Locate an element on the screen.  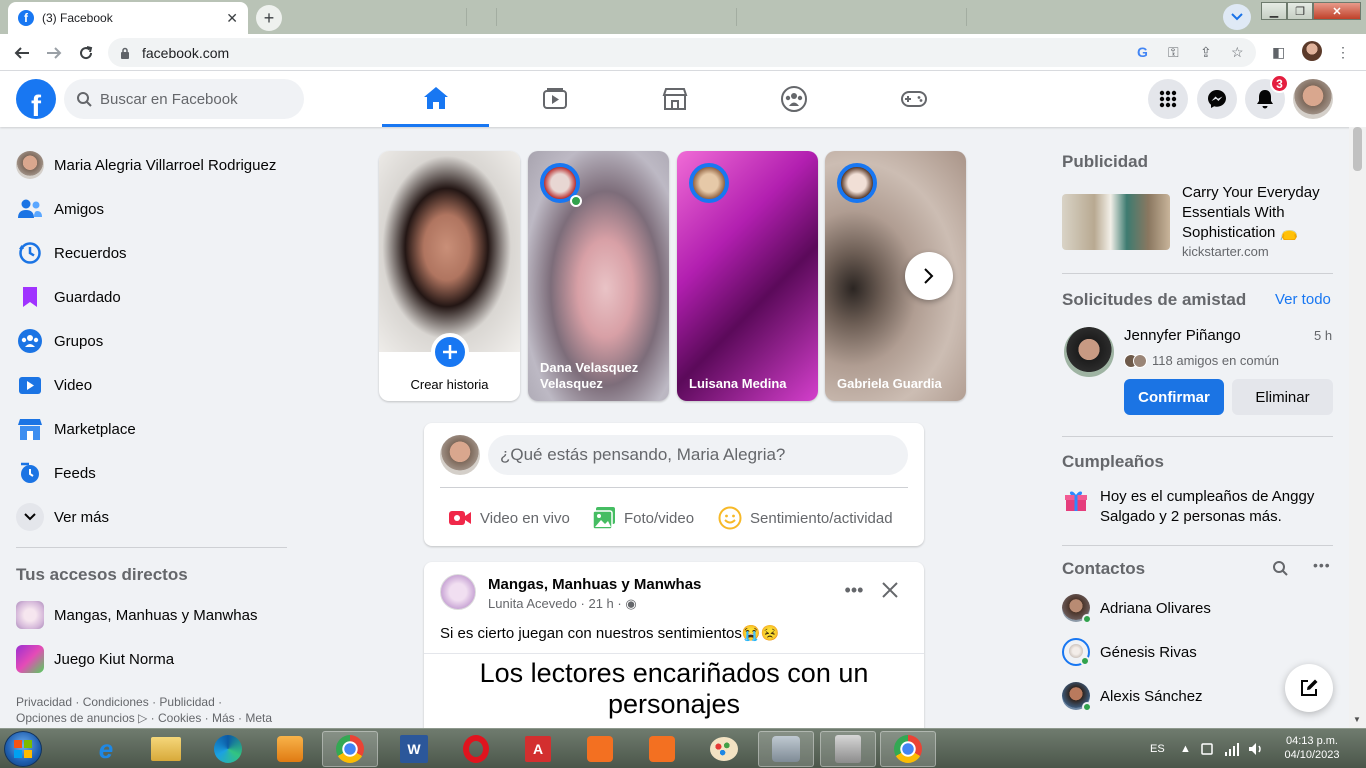
window-maximize-button: ❐ is located at coordinates (1300, 11).